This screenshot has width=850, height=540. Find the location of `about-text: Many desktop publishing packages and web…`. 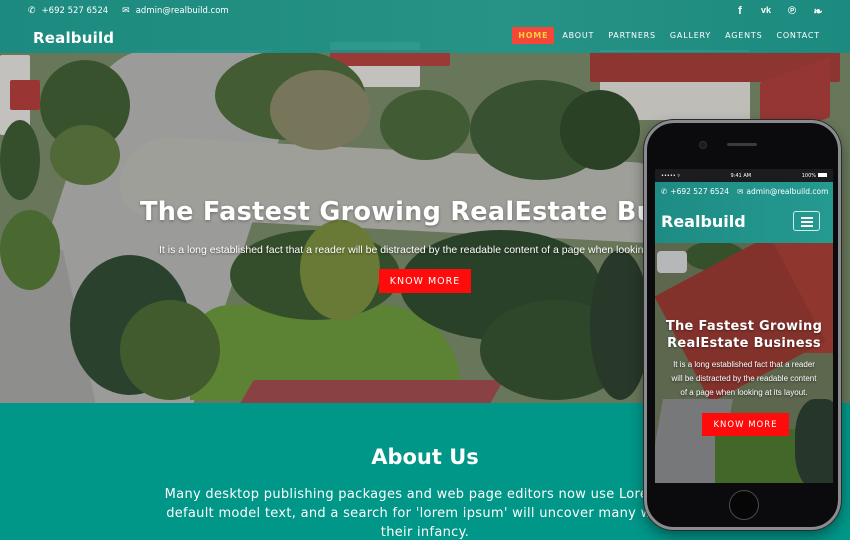

about-text: Many desktop publishing packages and web… is located at coordinates (425, 512).